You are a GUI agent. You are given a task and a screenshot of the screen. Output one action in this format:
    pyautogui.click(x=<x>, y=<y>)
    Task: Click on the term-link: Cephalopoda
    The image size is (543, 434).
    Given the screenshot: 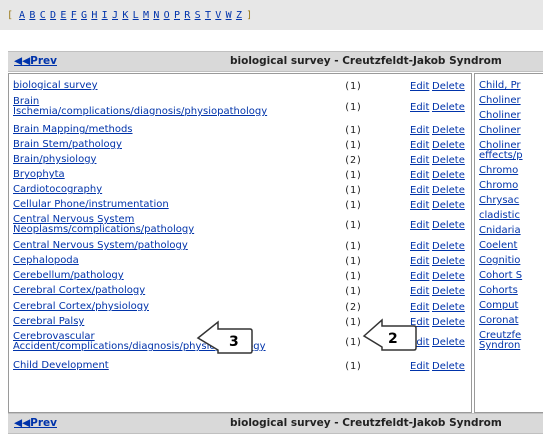 What is the action you would take?
    pyautogui.click(x=46, y=261)
    